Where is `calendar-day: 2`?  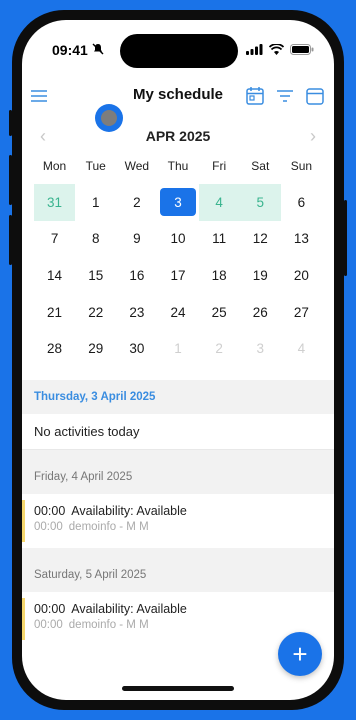
calendar-day: 2 is located at coordinates (136, 202).